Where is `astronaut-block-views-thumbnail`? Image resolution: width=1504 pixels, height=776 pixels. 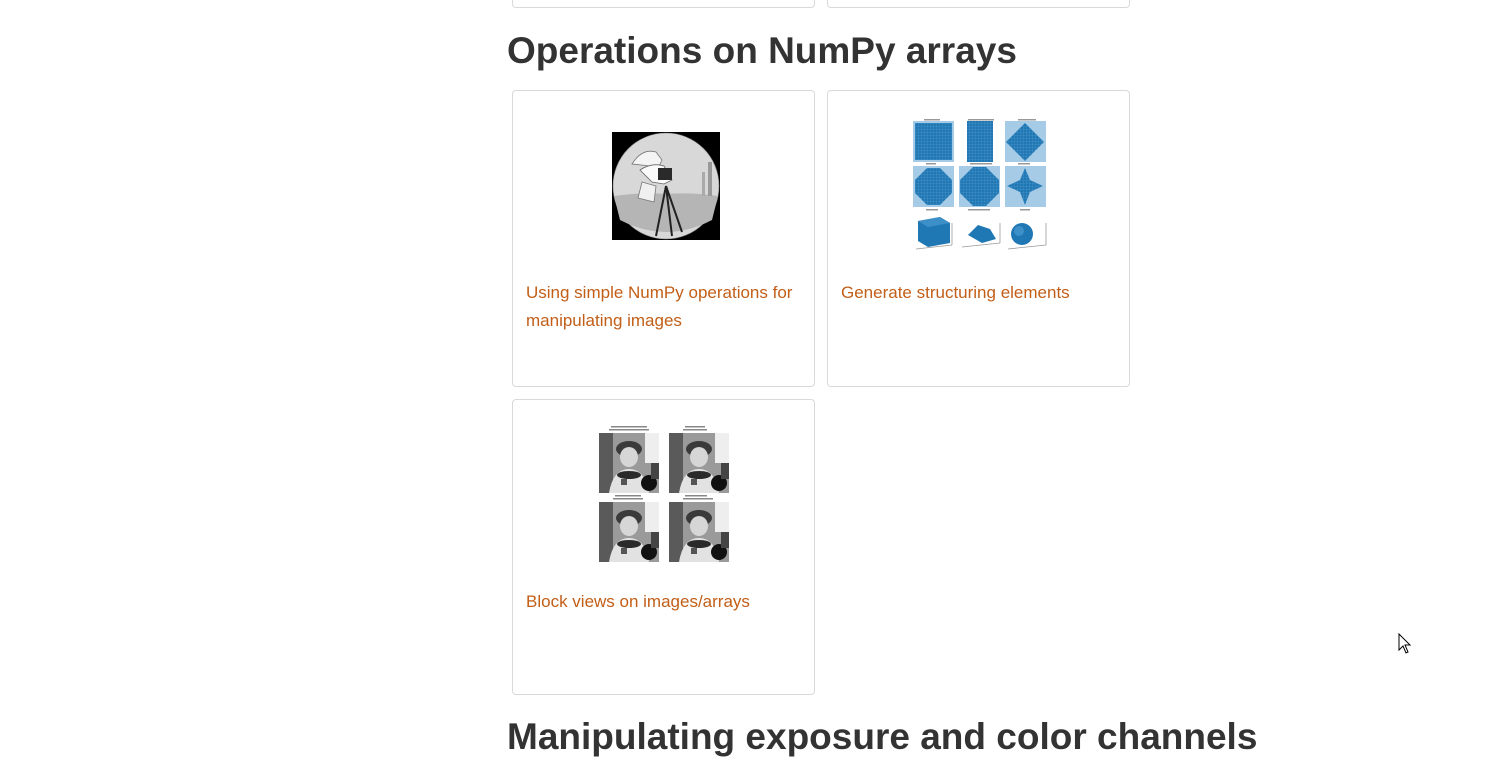
astronaut-block-views-thumbnail is located at coordinates (664, 494).